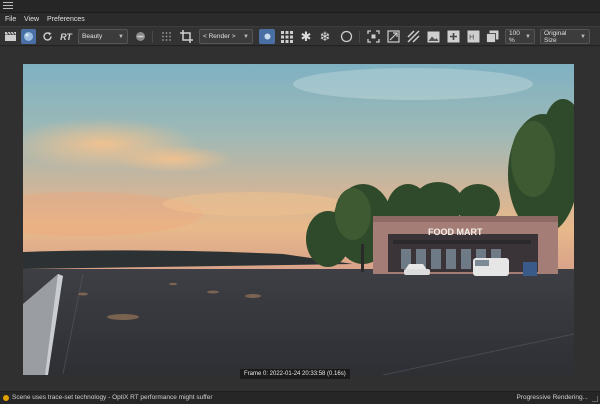  I want to click on render-element-value: Beauty, so click(92, 36).